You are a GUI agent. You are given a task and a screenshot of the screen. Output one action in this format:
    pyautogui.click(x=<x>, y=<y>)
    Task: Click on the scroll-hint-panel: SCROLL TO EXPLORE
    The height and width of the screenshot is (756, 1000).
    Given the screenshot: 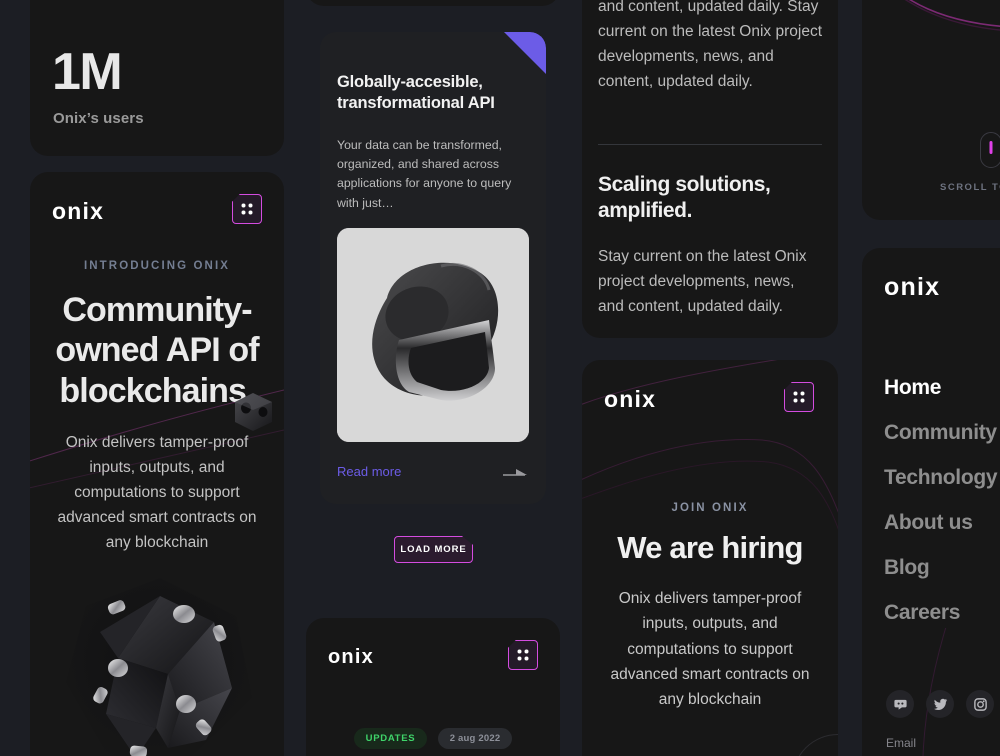 What is the action you would take?
    pyautogui.click(x=931, y=110)
    